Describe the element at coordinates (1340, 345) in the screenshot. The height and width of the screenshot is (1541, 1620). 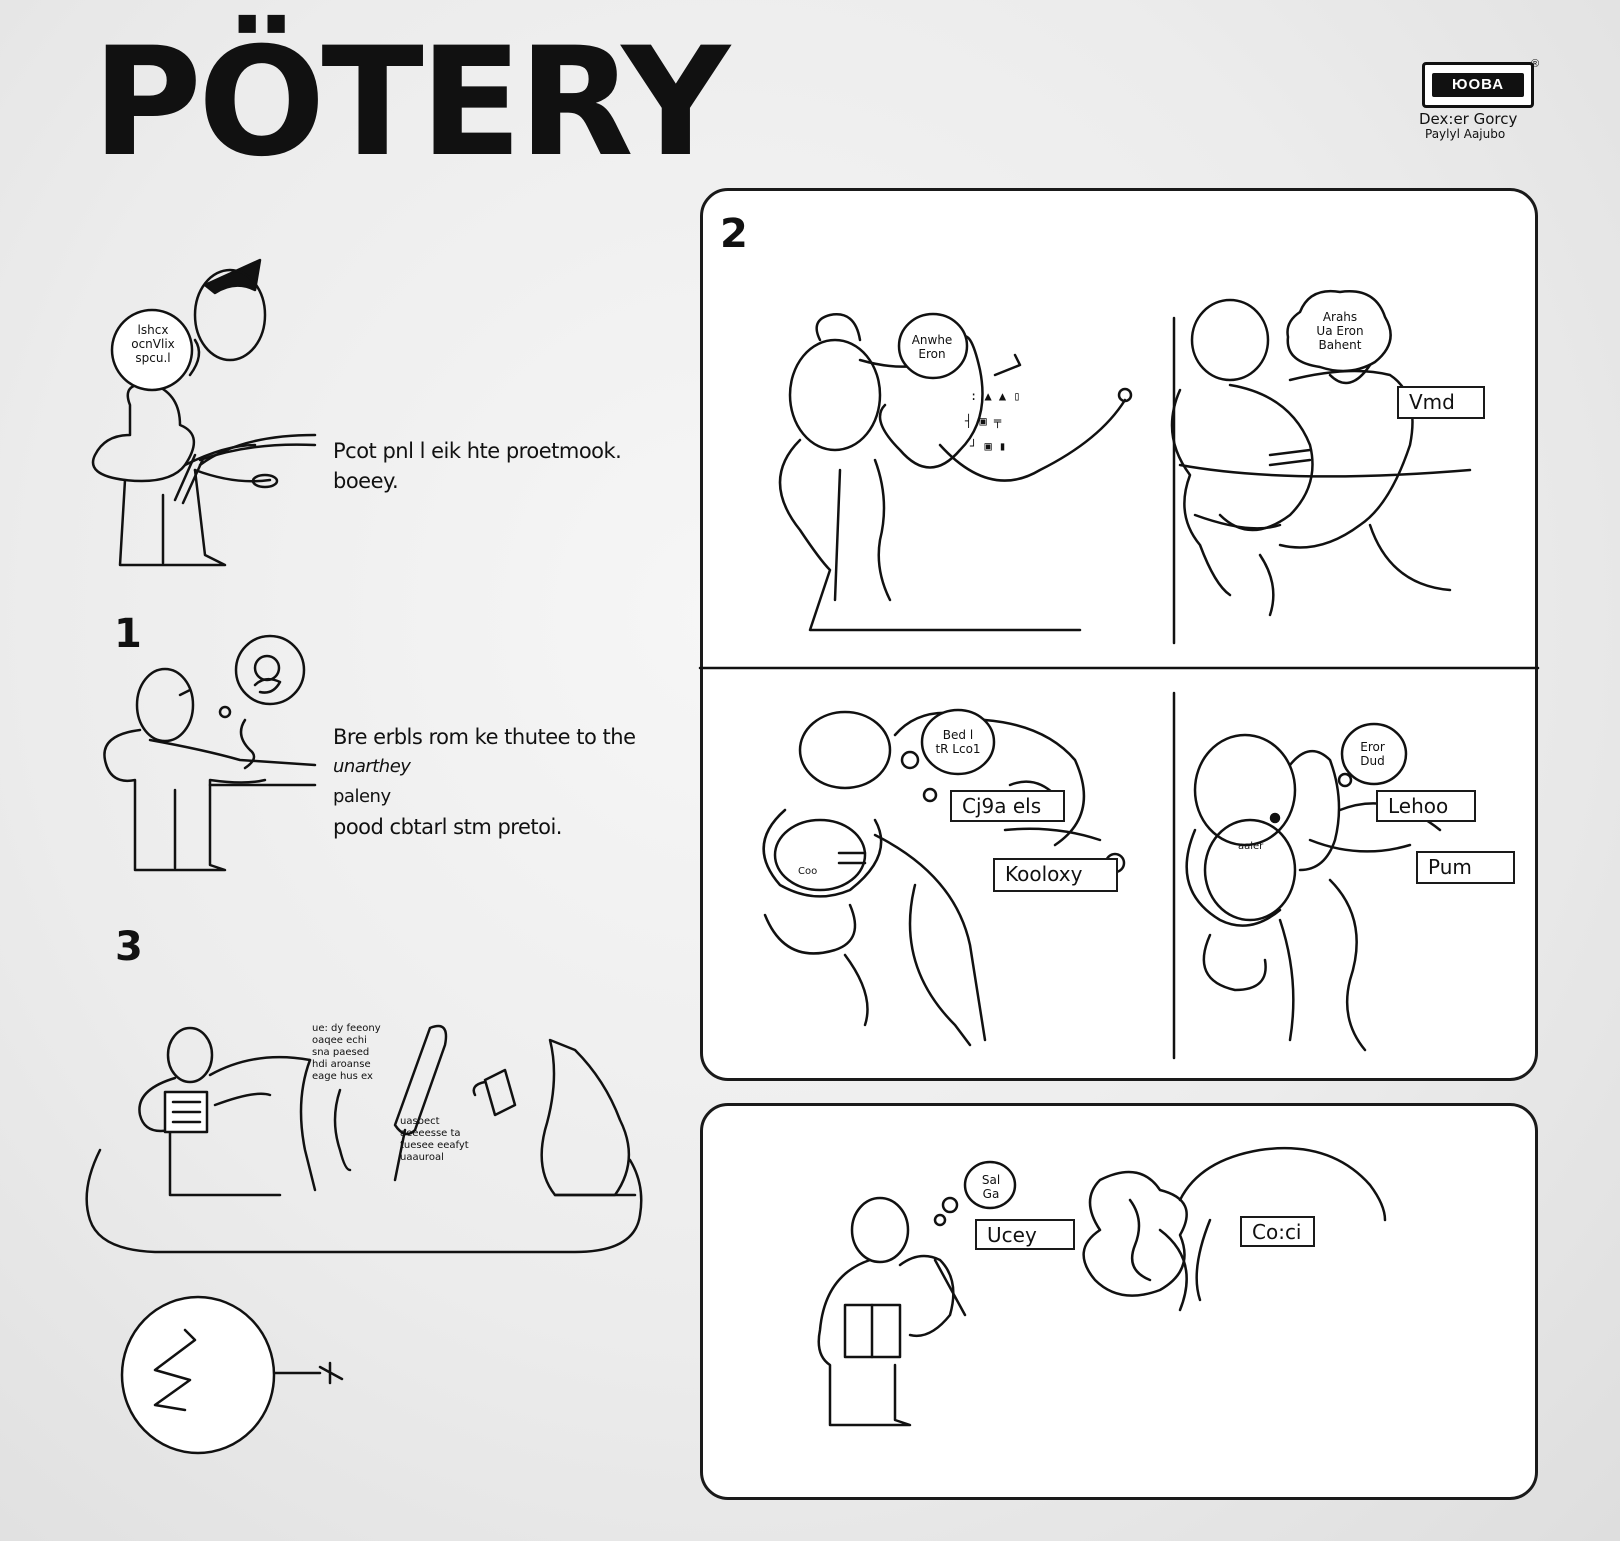
I see `bubble-line: Bahent` at that location.